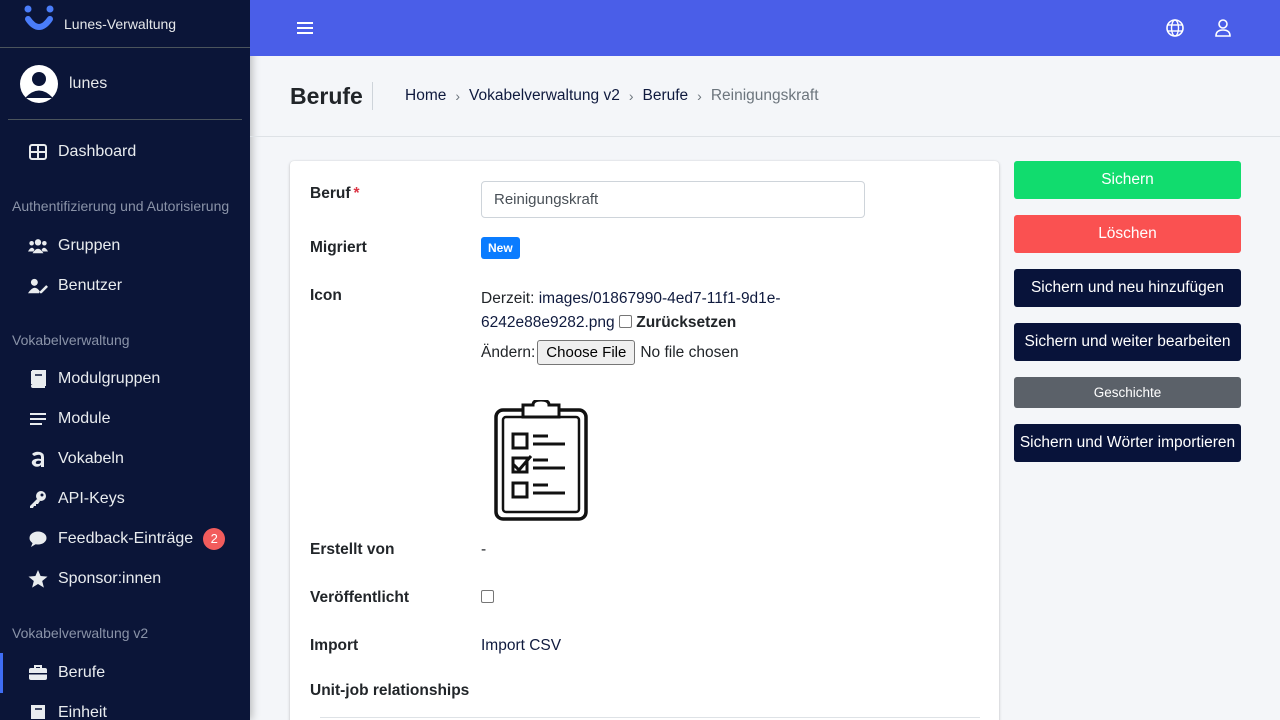 This screenshot has height=720, width=1280. What do you see at coordinates (89, 245) in the screenshot?
I see `sidebar-item-label: Gruppen` at bounding box center [89, 245].